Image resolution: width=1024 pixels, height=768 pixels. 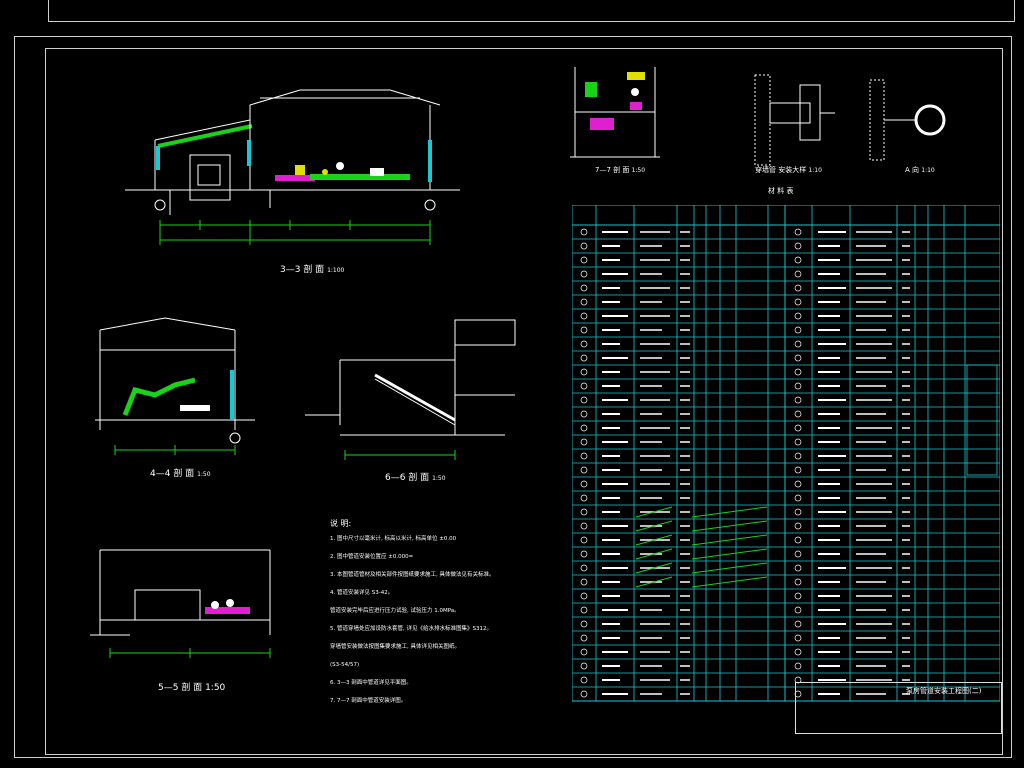 What do you see at coordinates (638, 170) in the screenshot?
I see `section-7-7-scale: 1:50` at bounding box center [638, 170].